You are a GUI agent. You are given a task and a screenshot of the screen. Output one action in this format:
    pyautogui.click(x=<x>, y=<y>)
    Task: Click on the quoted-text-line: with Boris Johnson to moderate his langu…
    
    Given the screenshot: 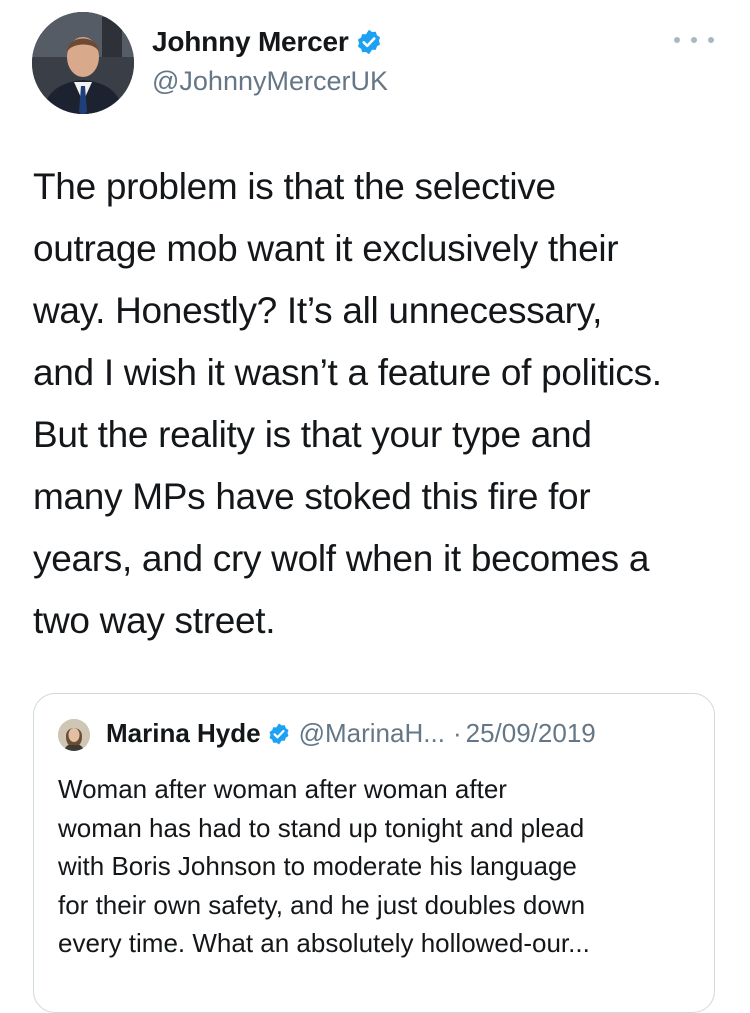 What is the action you would take?
    pyautogui.click(x=317, y=866)
    